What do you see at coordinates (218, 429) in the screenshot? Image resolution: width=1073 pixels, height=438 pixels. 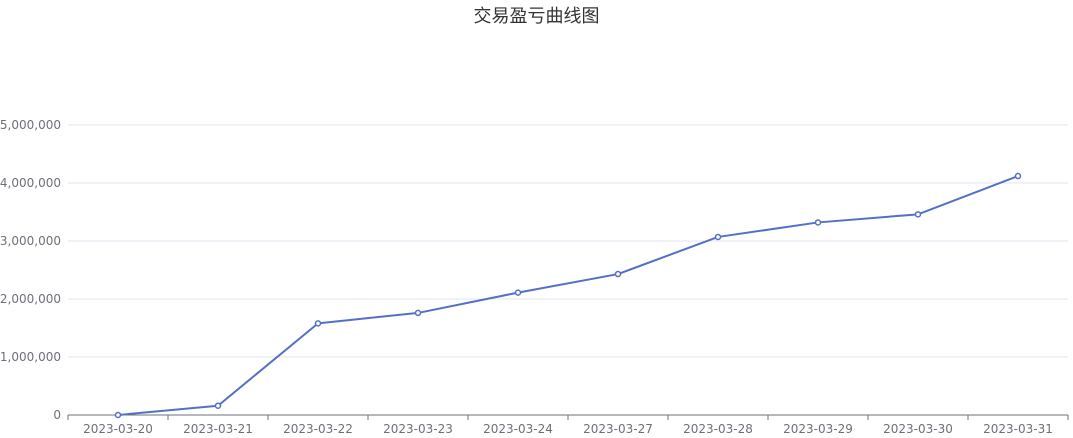 I see `x-tick-label: 2023-03-21` at bounding box center [218, 429].